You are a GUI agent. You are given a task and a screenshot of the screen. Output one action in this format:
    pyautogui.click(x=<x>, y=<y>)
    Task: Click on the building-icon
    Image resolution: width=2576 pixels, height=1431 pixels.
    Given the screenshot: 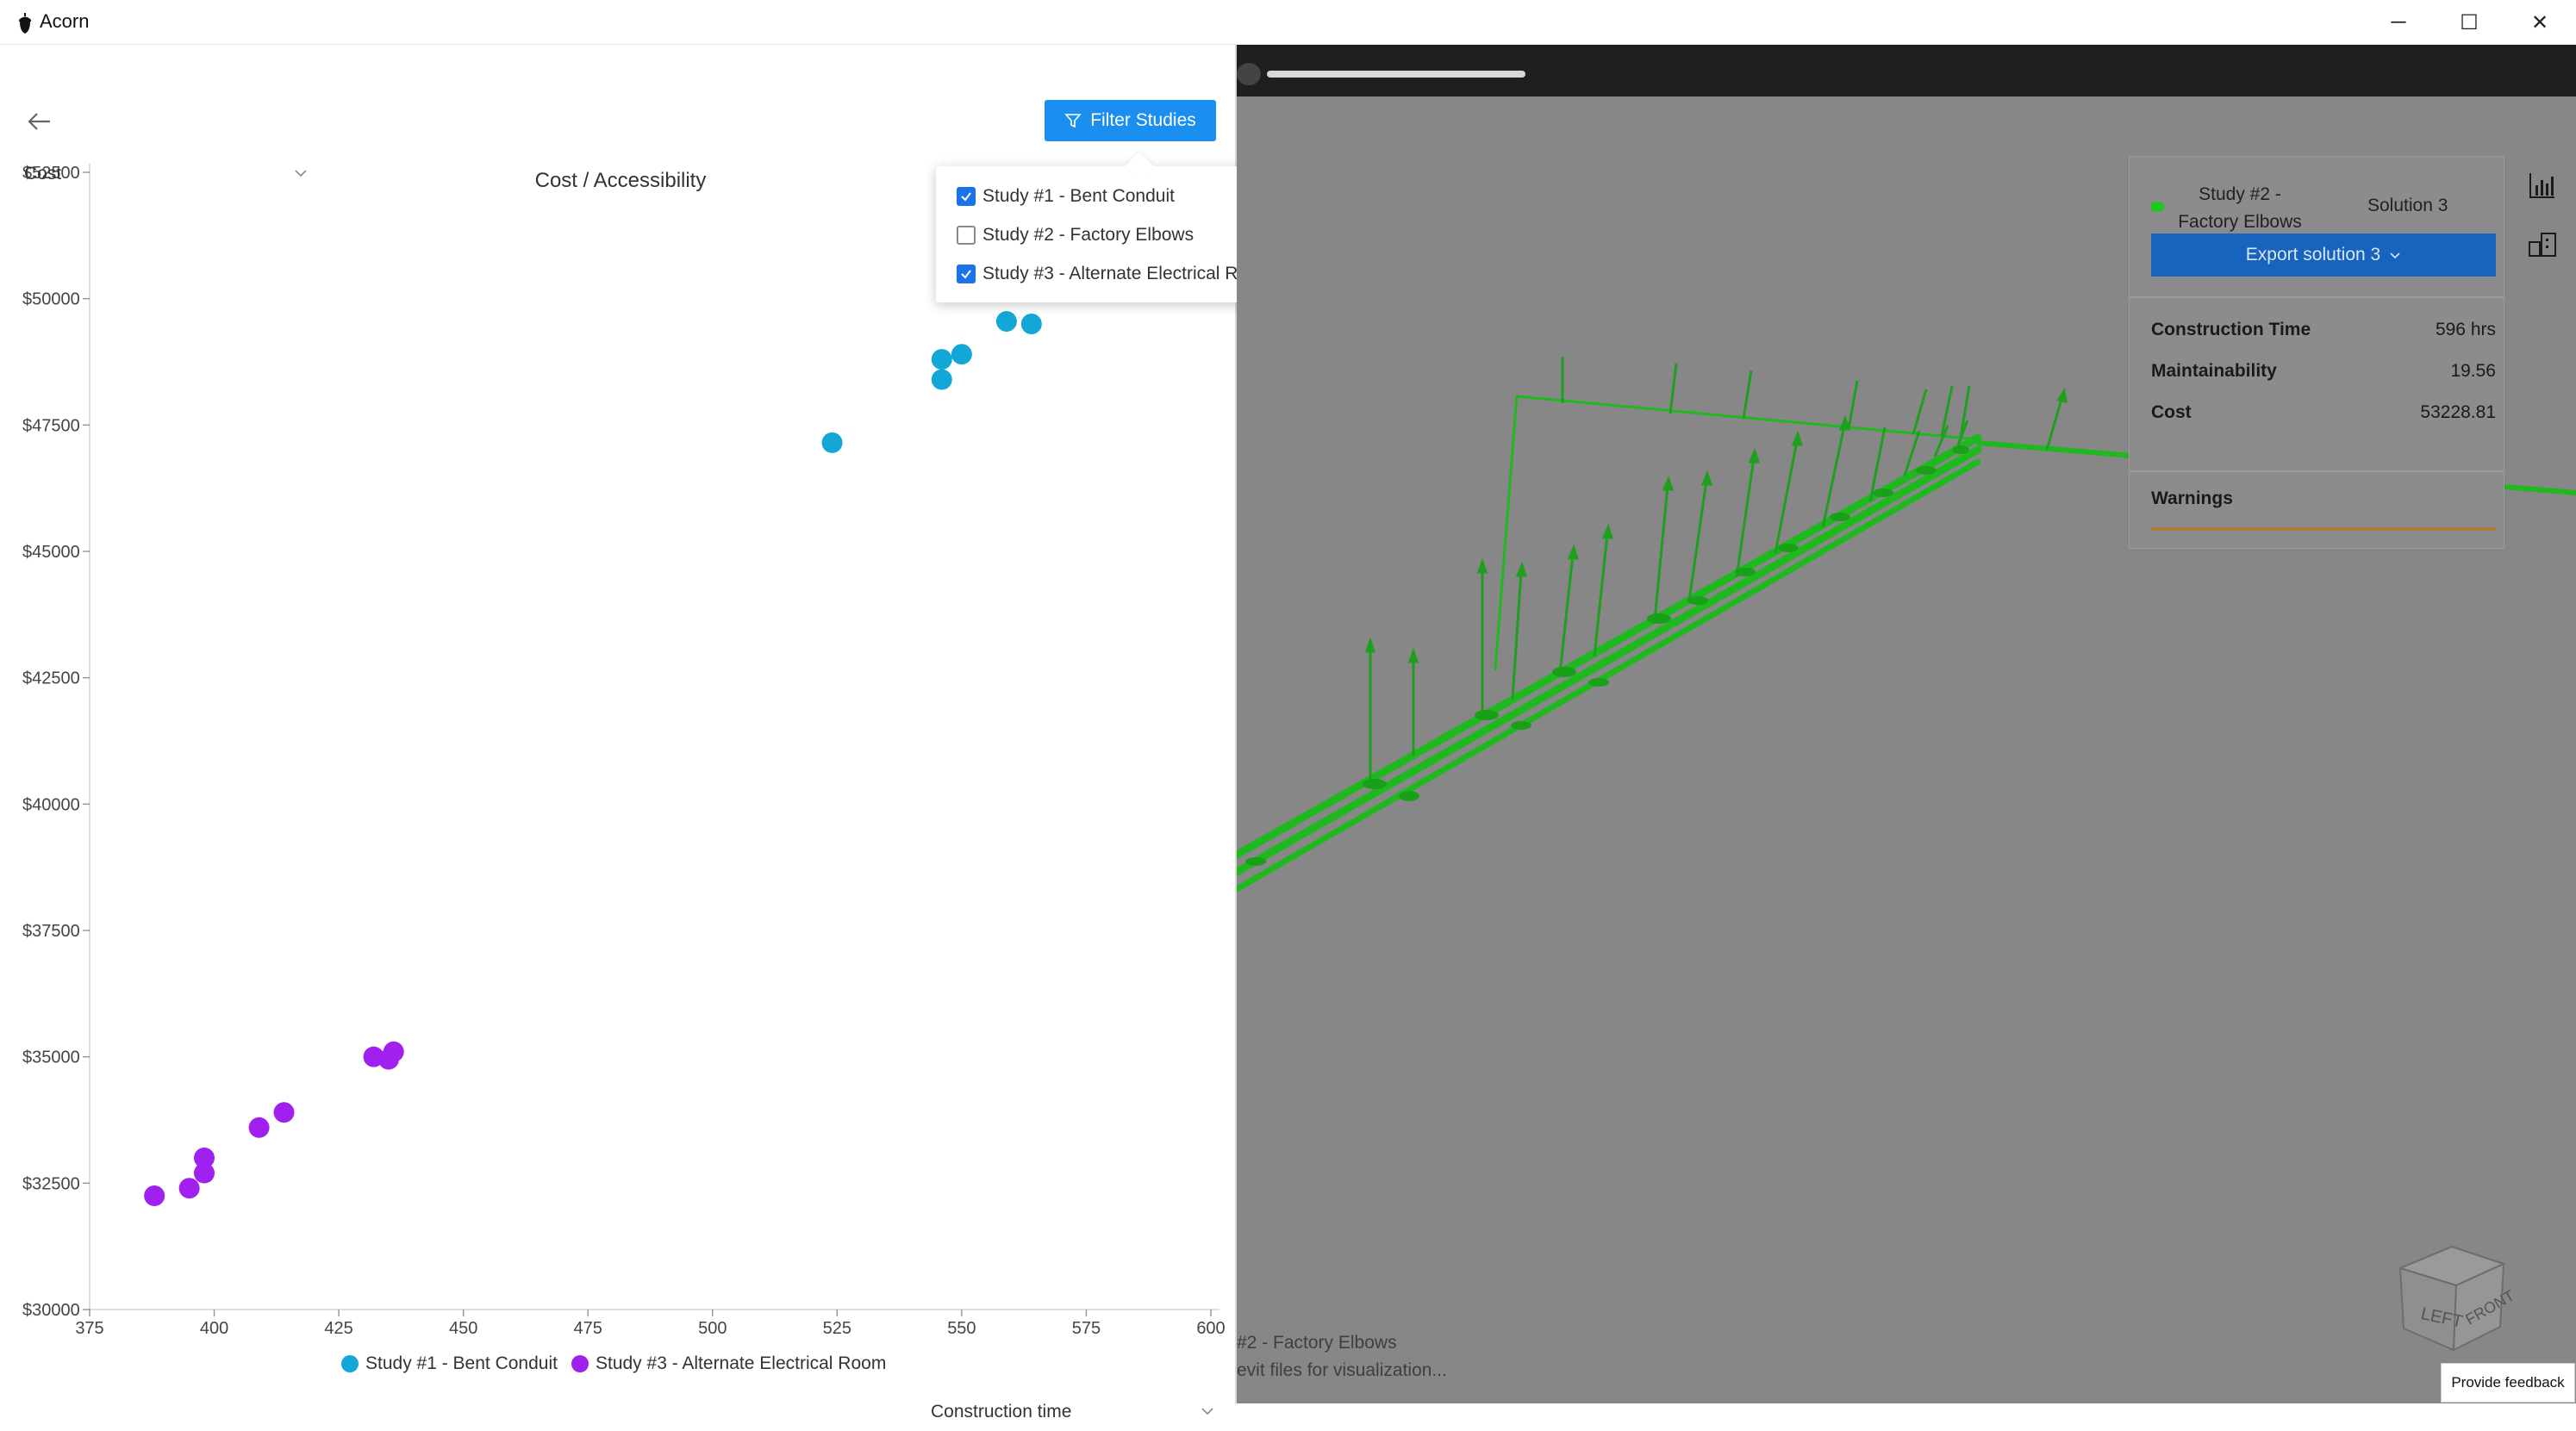 What is the action you would take?
    pyautogui.click(x=2542, y=243)
    